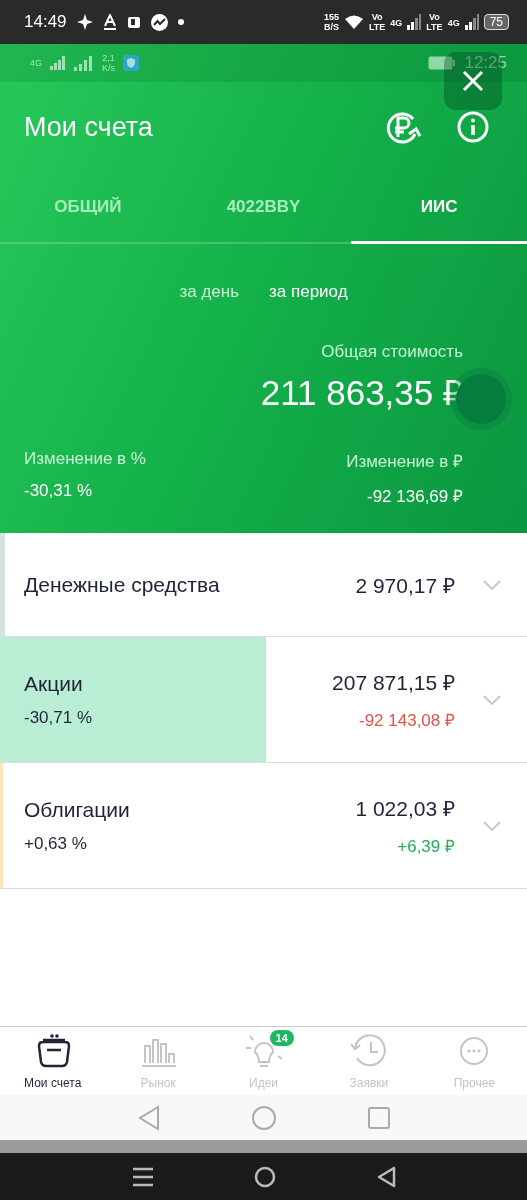  Describe the element at coordinates (54, 683) in the screenshot. I see `asset-name: Акции` at that location.